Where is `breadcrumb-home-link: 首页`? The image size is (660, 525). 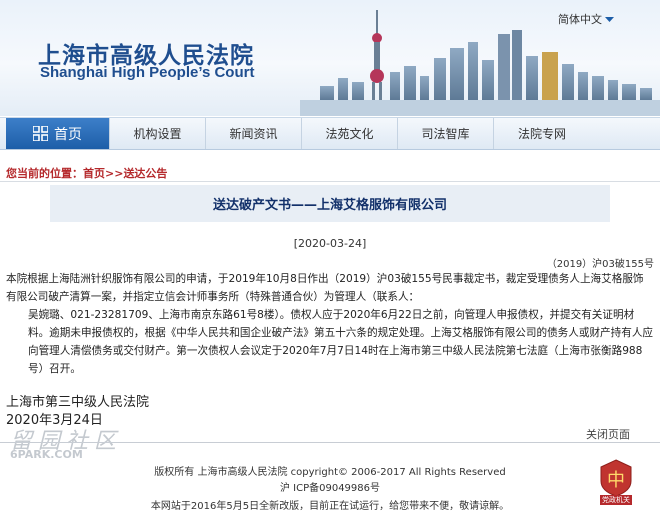
breadcrumb-home-link: 首页 is located at coordinates (94, 173).